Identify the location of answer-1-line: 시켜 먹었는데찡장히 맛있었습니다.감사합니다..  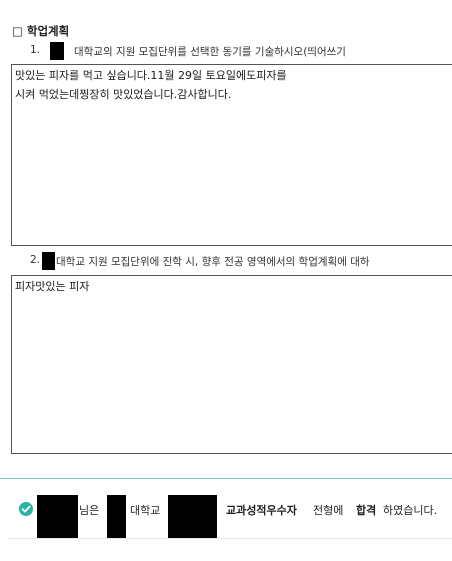
(123, 94).